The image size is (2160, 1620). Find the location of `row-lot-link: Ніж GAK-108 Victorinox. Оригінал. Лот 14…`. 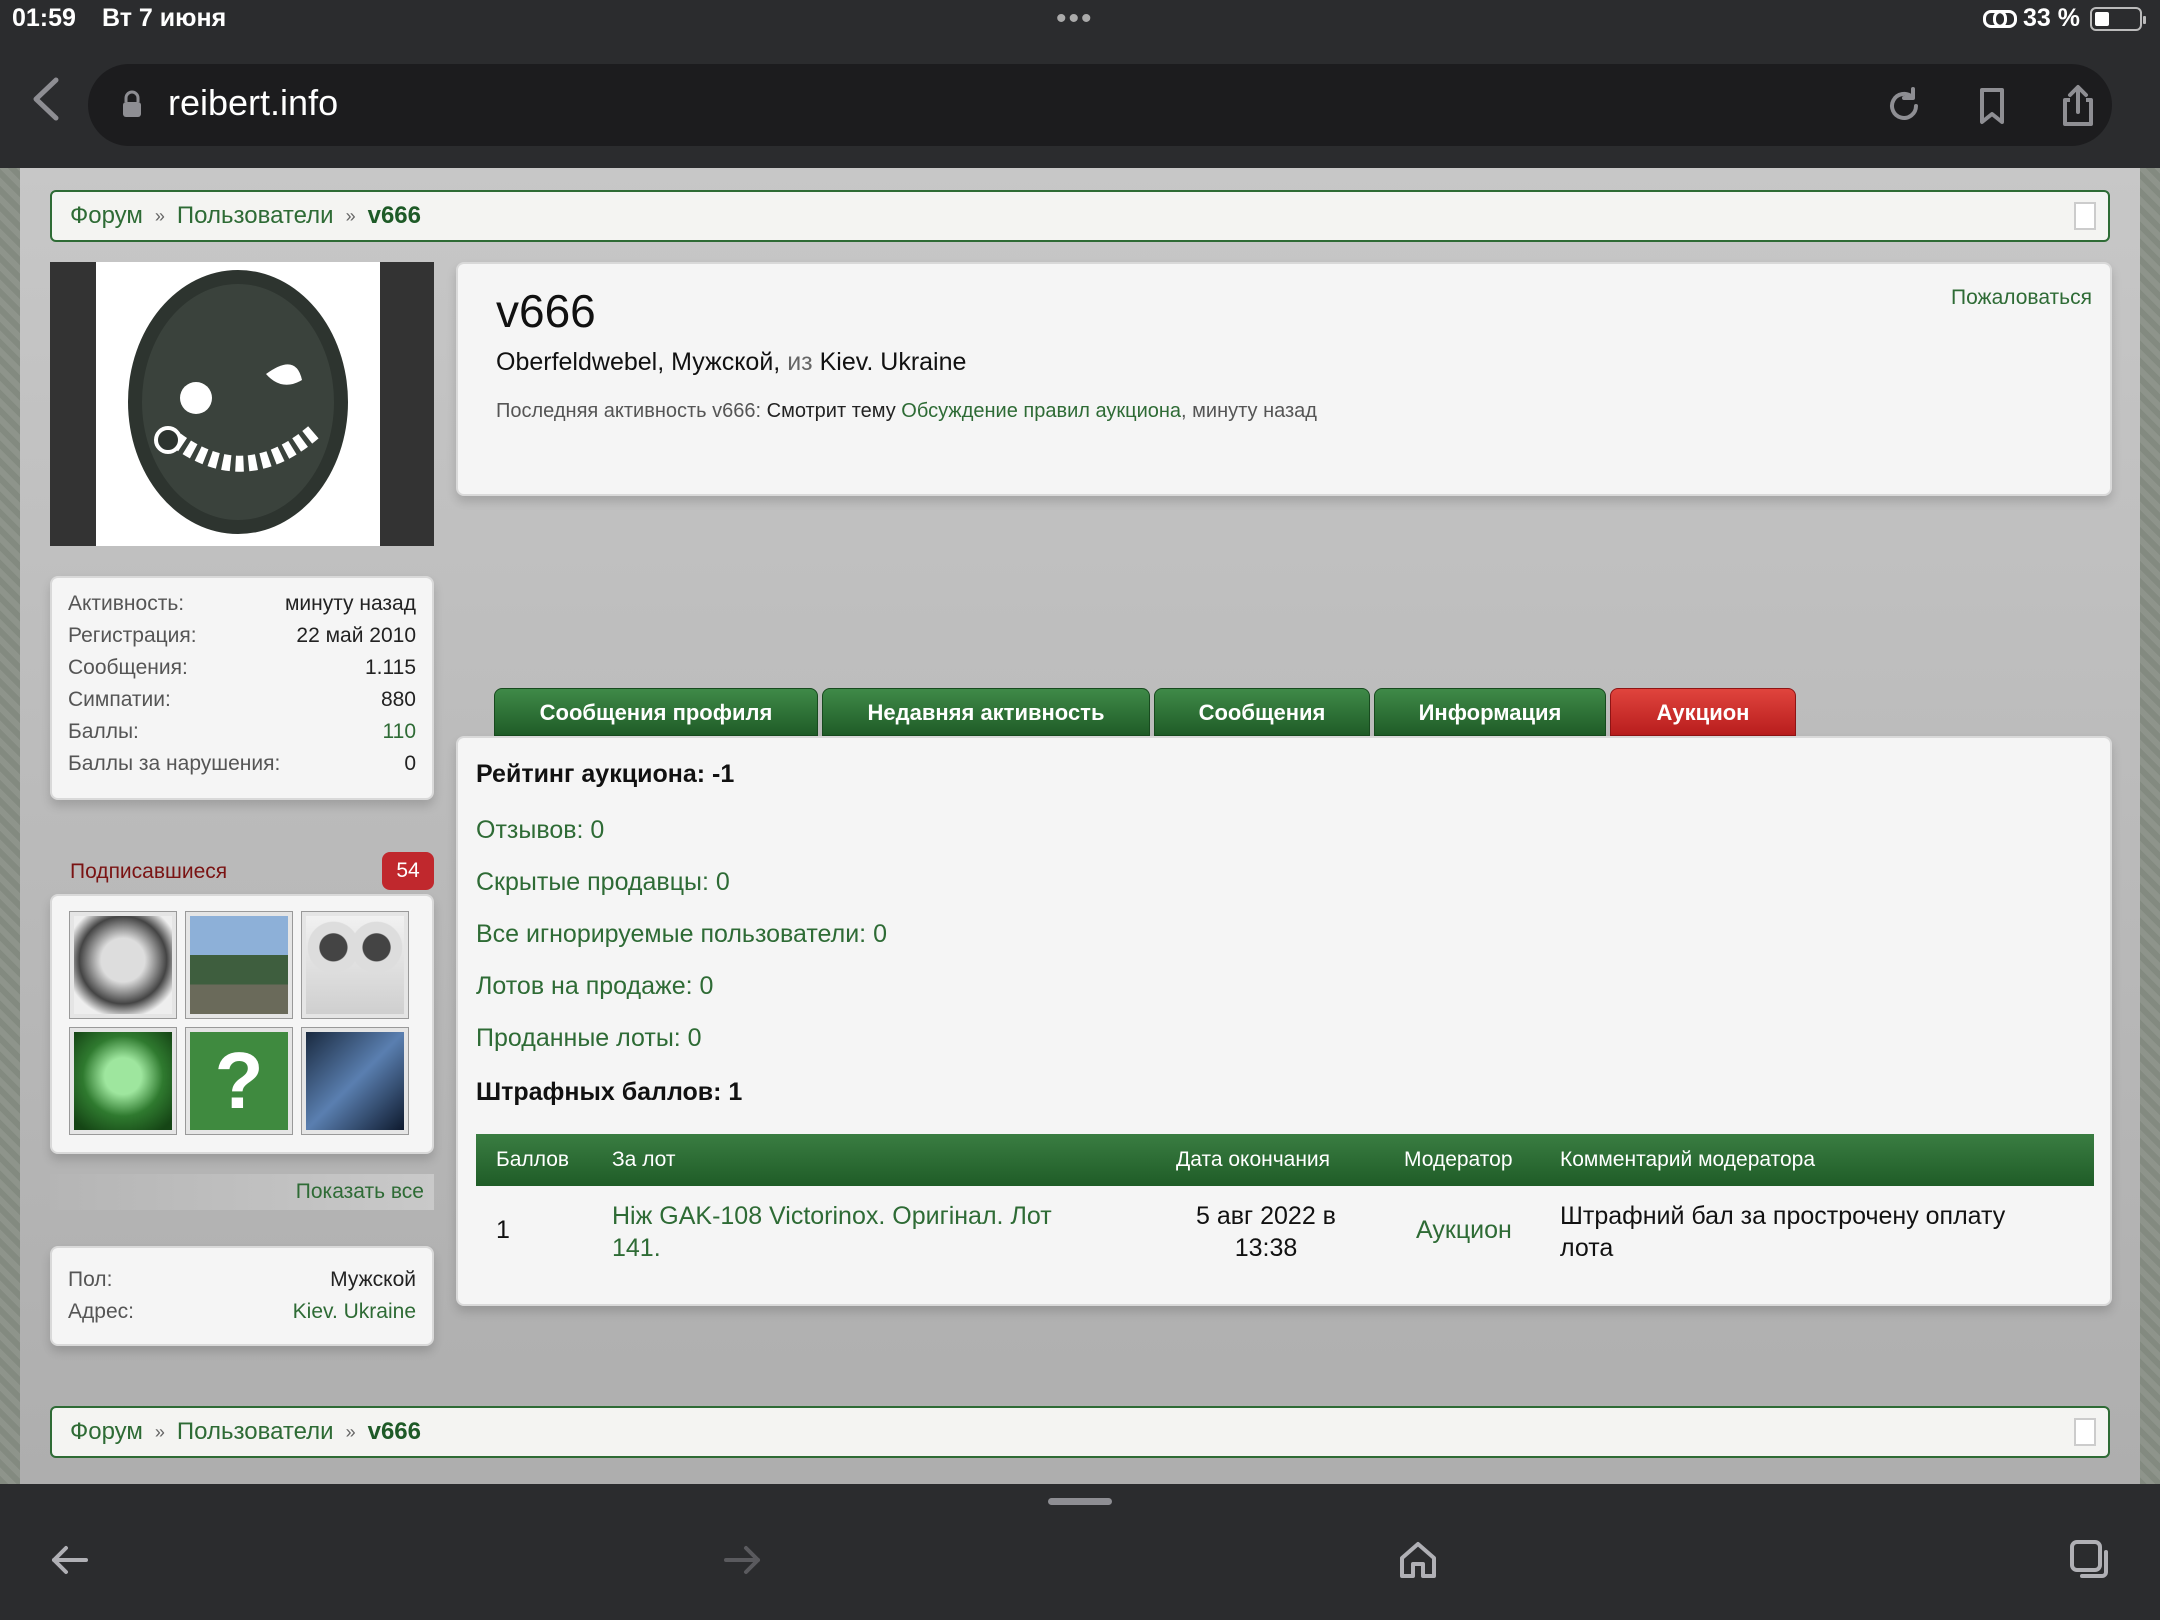

row-lot-link: Ніж GAK-108 Victorinox. Оригінал. Лот 14… is located at coordinates (832, 1232).